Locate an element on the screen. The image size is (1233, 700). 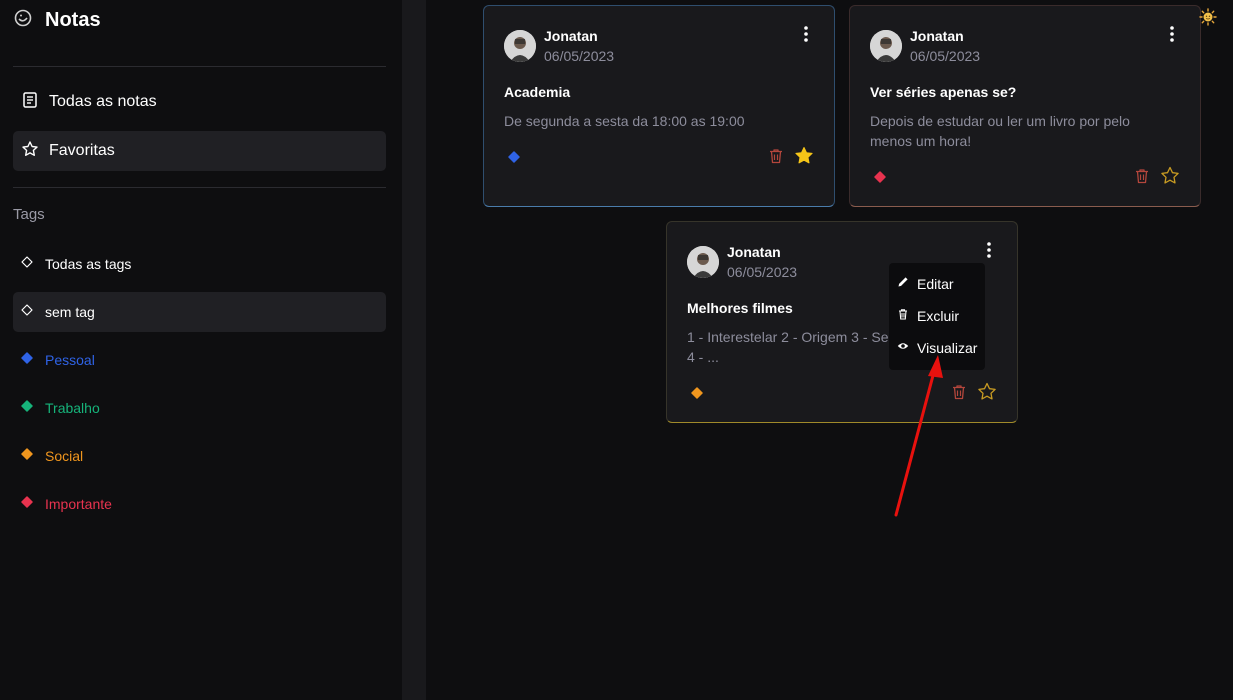
eye-icon is located at coordinates (903, 348).